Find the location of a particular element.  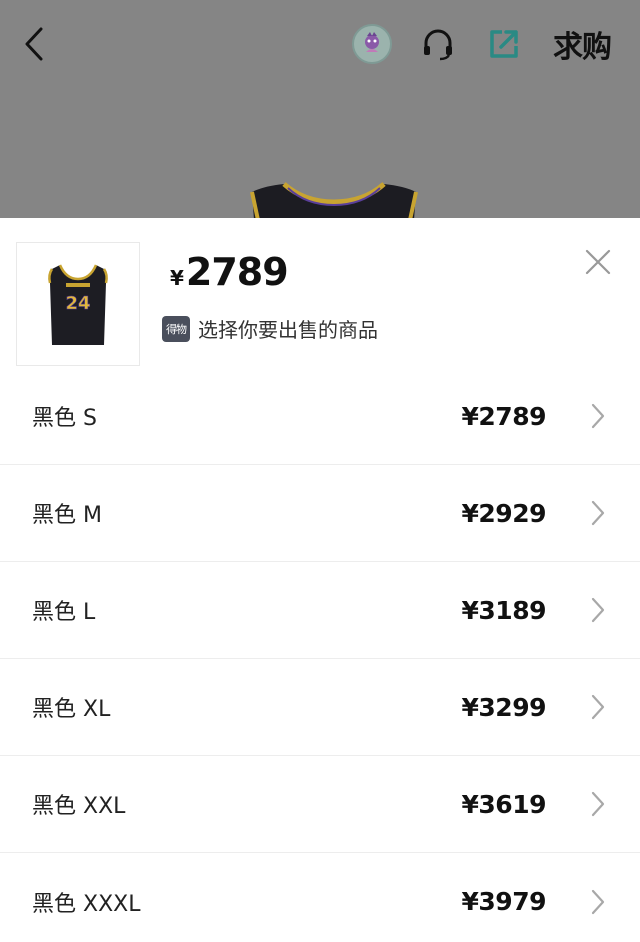

size-row-s: 黑色 S ¥2789 is located at coordinates (320, 416).